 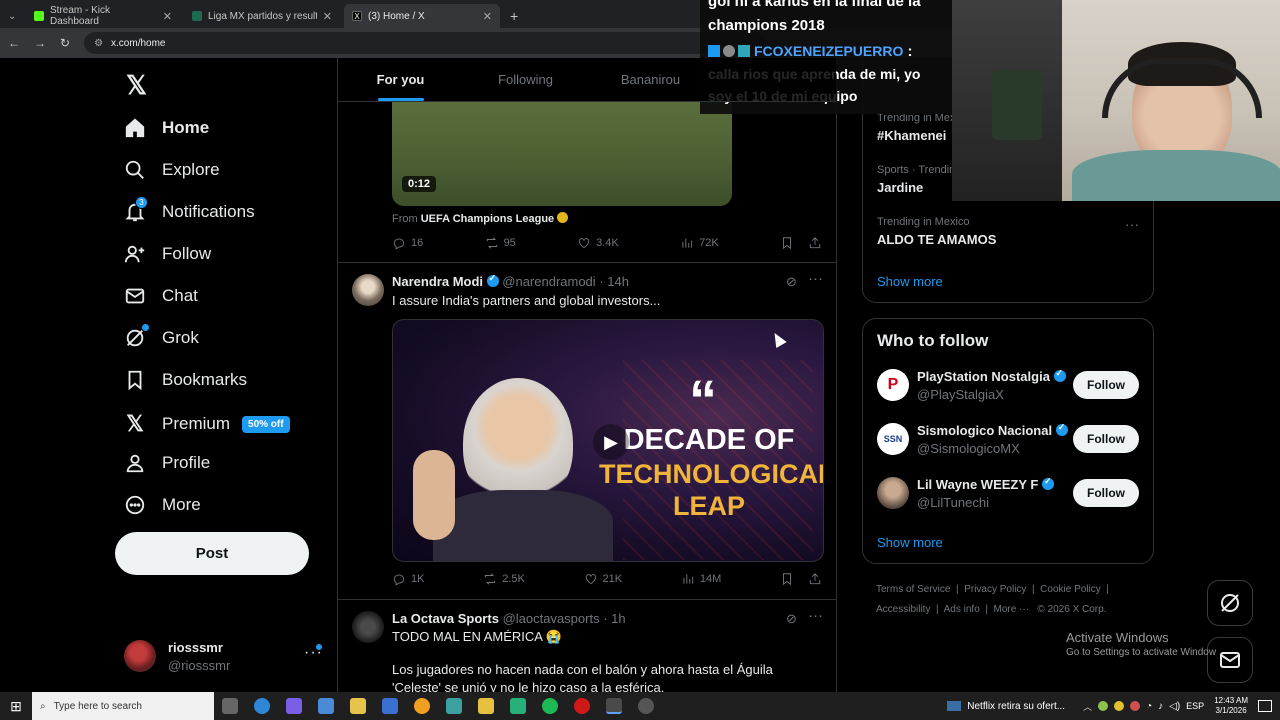 I want to click on trend-item: Trending in Mexico ALDO TE AMAMOS, so click(x=936, y=231).